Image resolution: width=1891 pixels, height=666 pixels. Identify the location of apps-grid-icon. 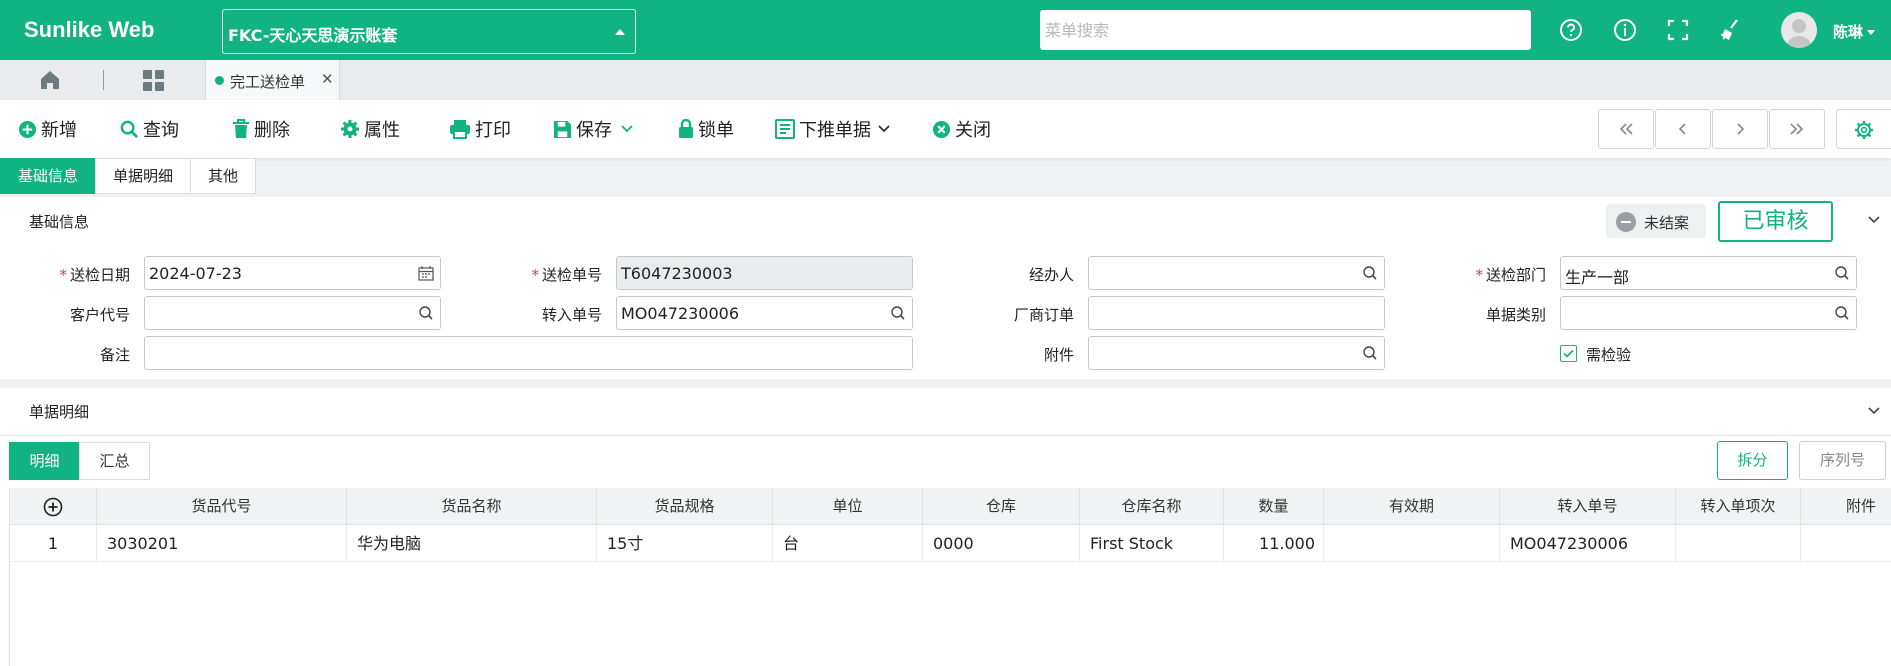
(153, 80).